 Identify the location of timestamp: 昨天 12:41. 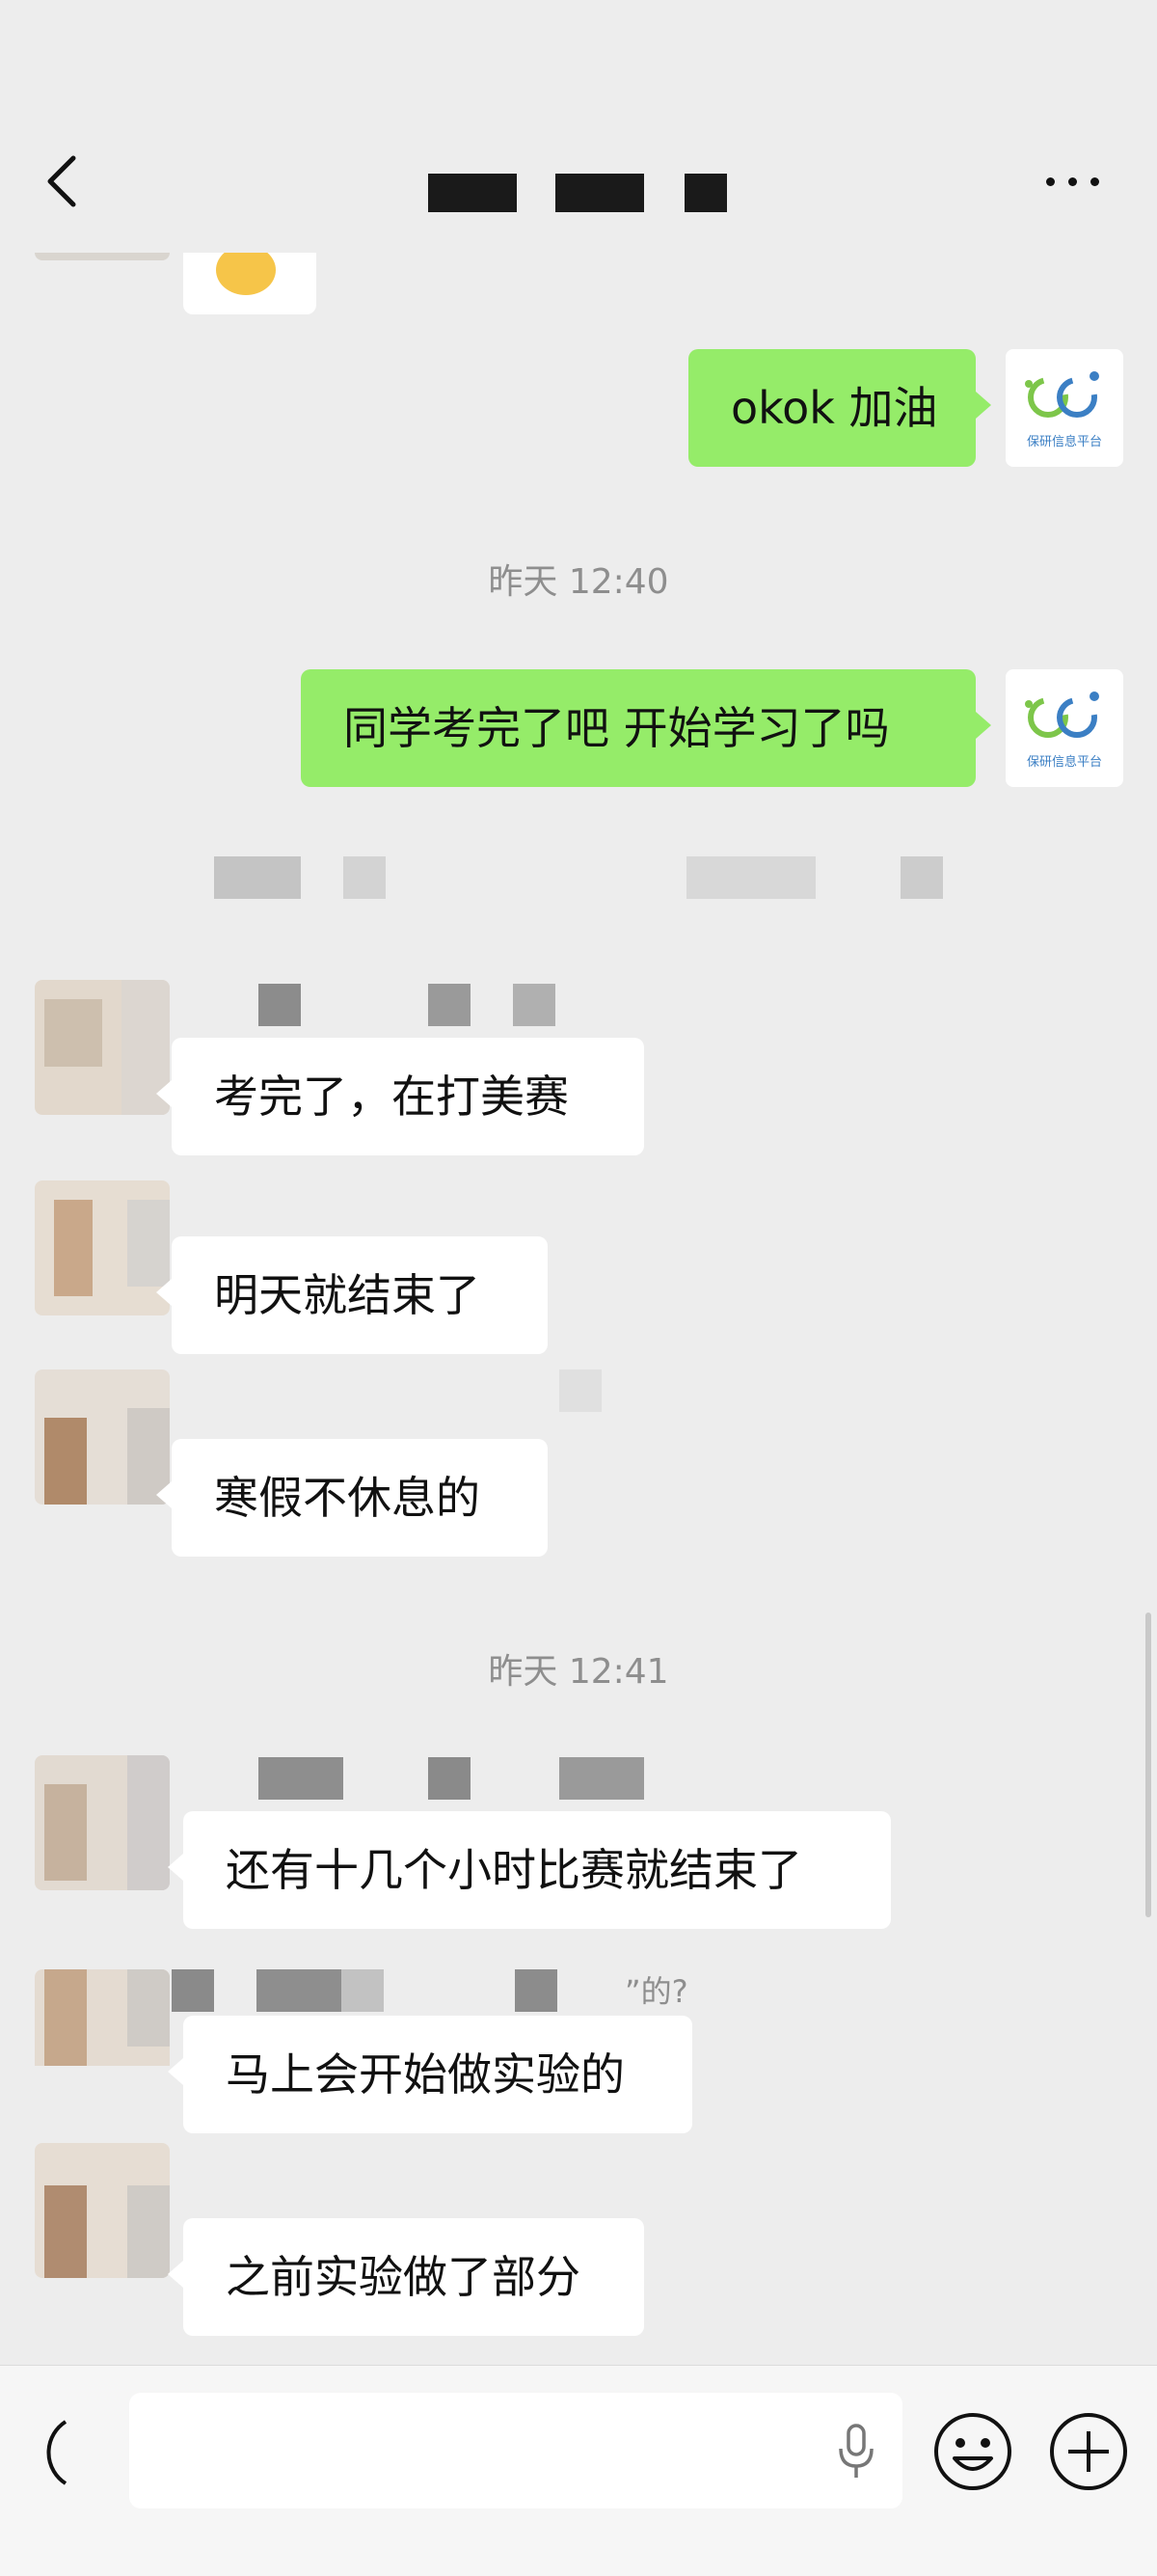
(578, 1672).